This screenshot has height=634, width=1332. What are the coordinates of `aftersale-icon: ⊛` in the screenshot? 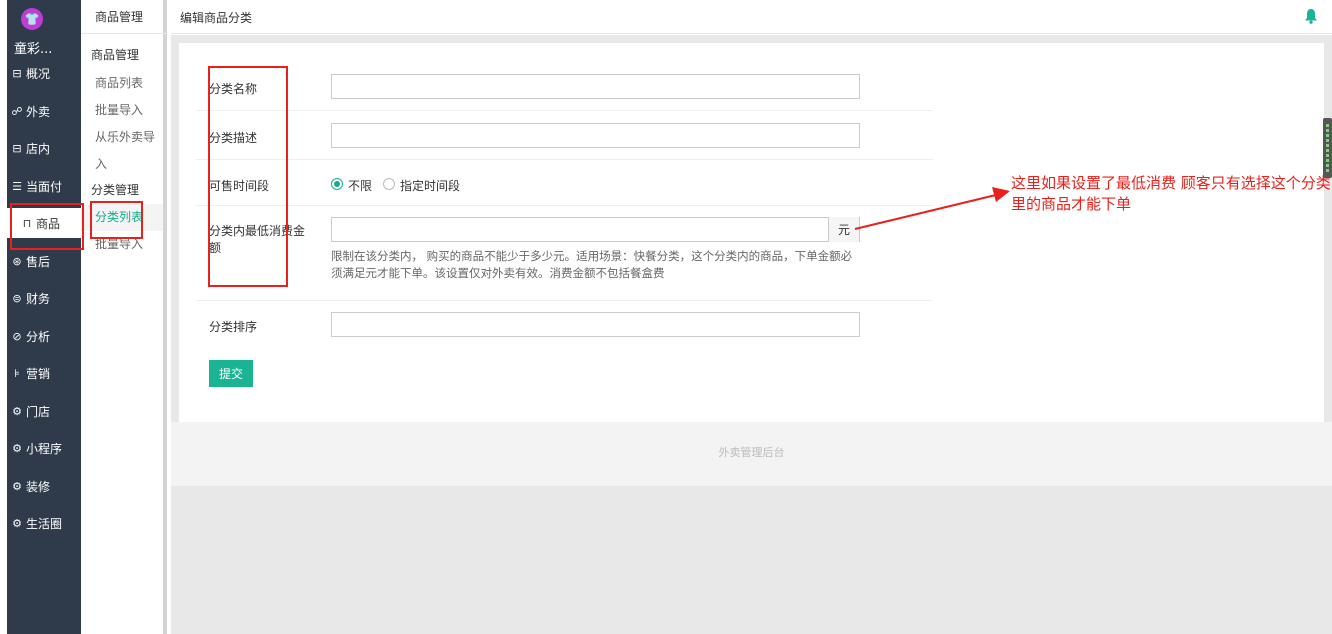 It's located at (17, 261).